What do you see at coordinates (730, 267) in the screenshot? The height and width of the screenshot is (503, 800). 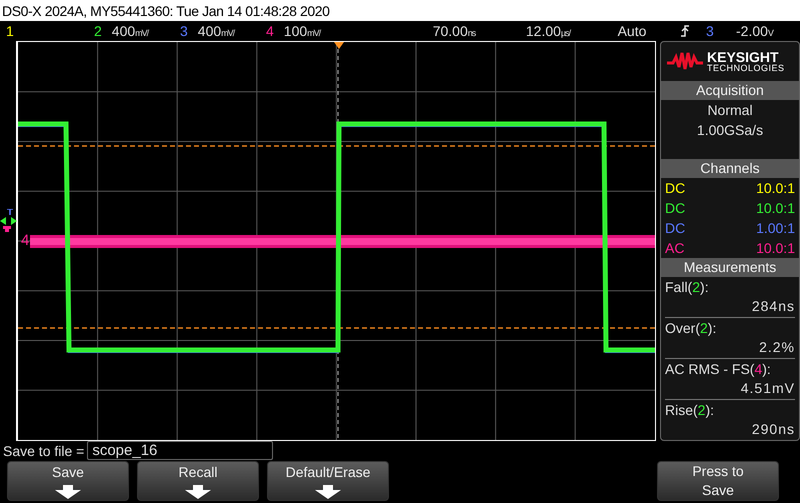 I see `section-header: Measurements` at bounding box center [730, 267].